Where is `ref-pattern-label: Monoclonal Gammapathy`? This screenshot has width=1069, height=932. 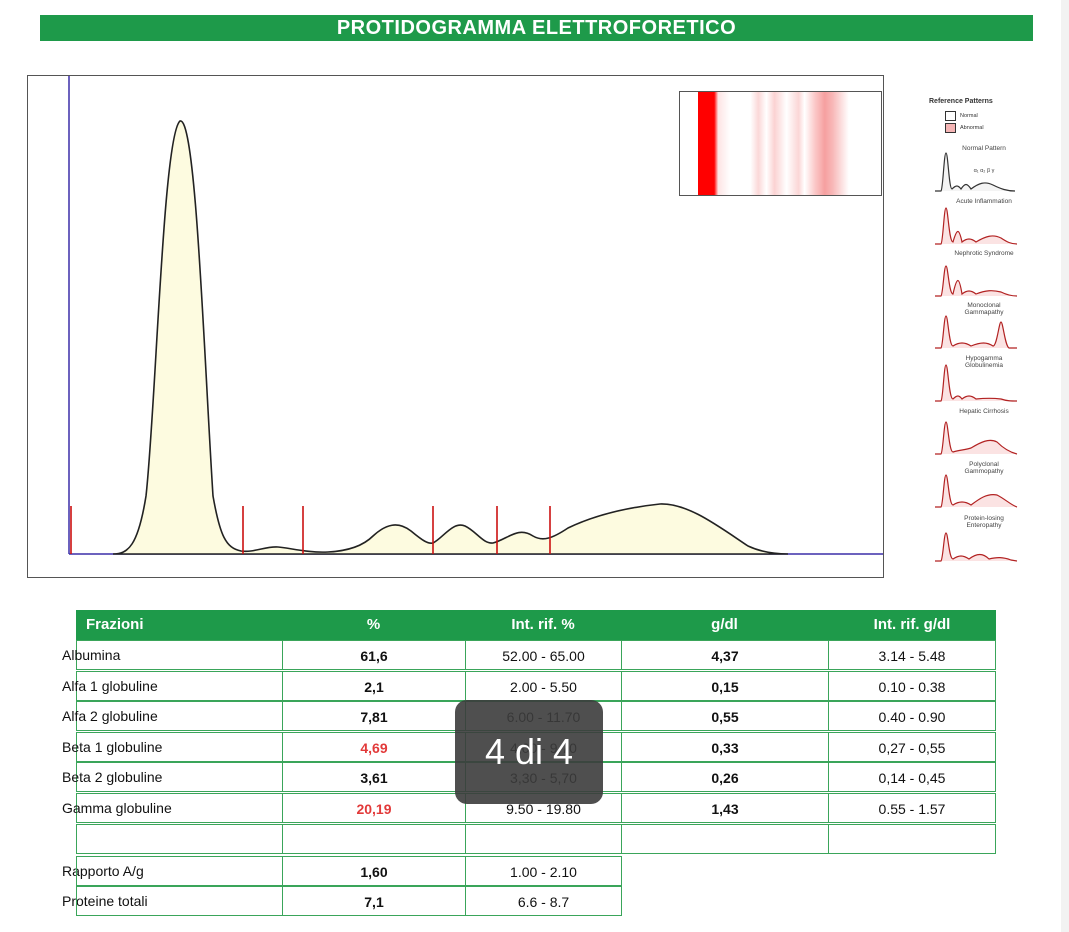 ref-pattern-label: Monoclonal Gammapathy is located at coordinates (984, 309).